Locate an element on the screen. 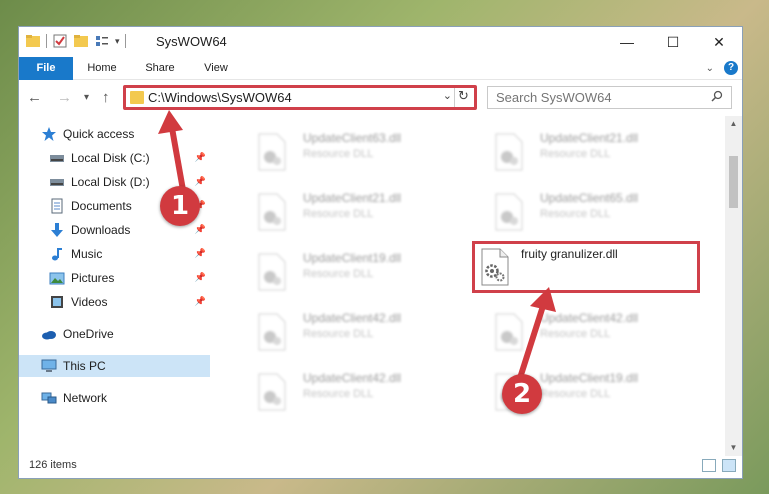  refresh-button: ↻ is located at coordinates (463, 97).